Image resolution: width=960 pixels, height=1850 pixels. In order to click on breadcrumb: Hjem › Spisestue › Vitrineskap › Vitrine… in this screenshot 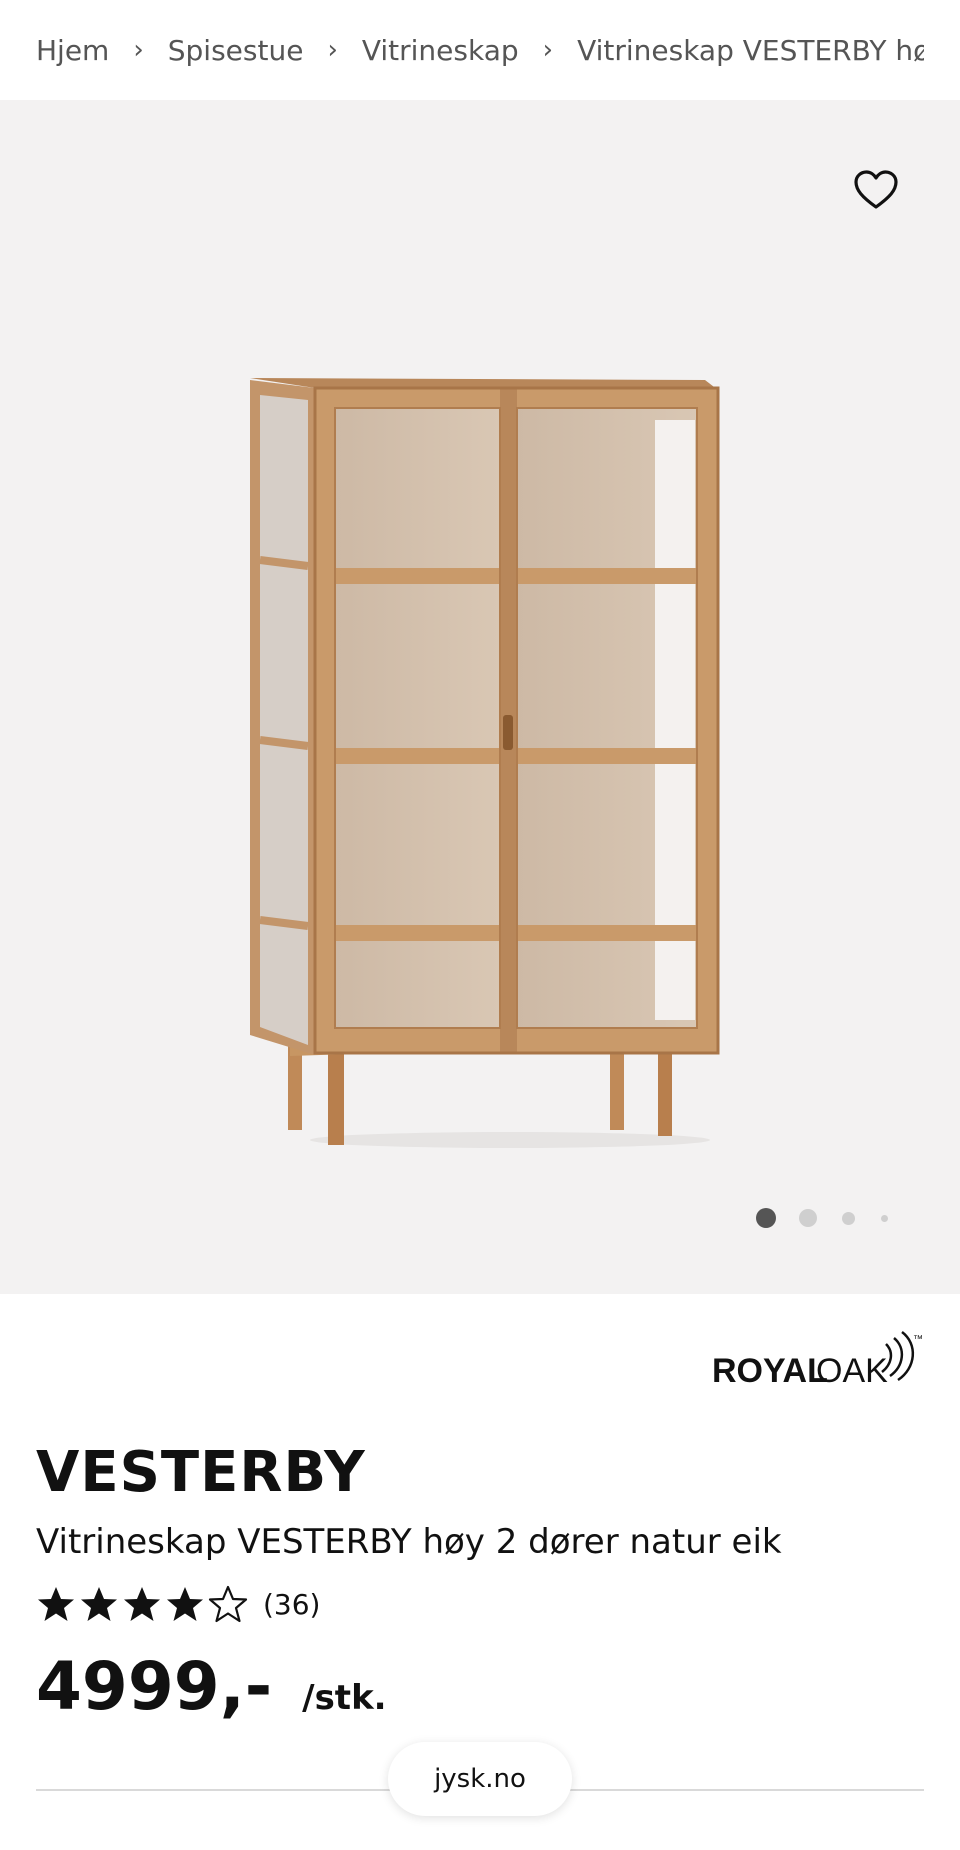, I will do `click(480, 50)`.